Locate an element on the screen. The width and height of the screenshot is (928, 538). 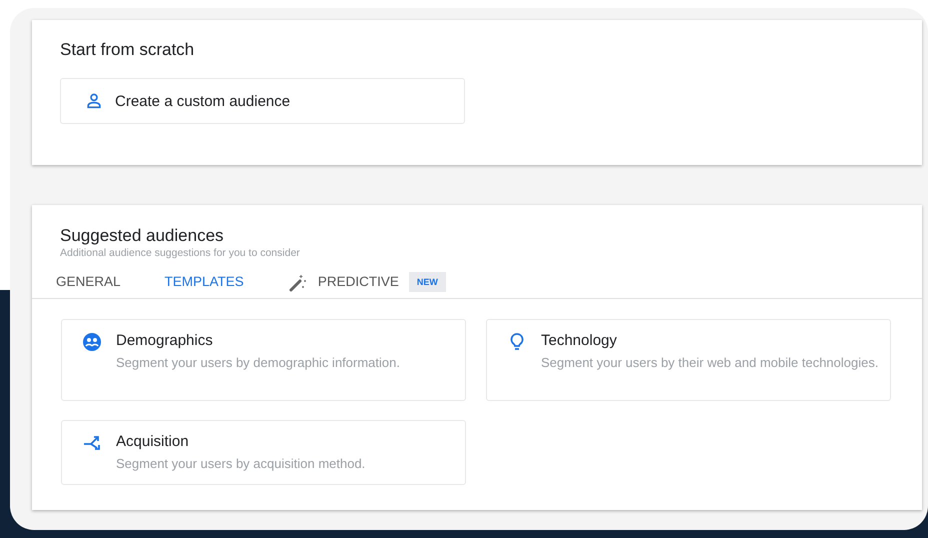
template-title: Acquisition is located at coordinates (153, 441).